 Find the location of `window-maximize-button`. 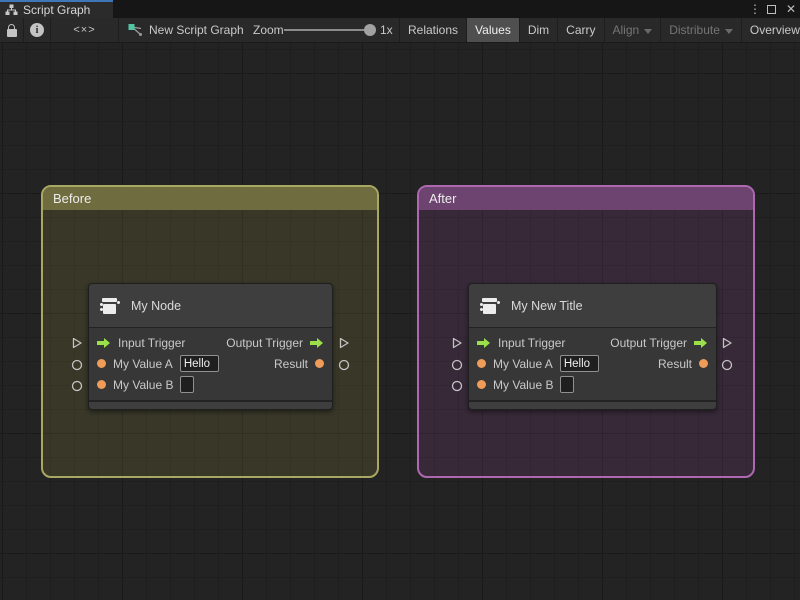

window-maximize-button is located at coordinates (771, 9).